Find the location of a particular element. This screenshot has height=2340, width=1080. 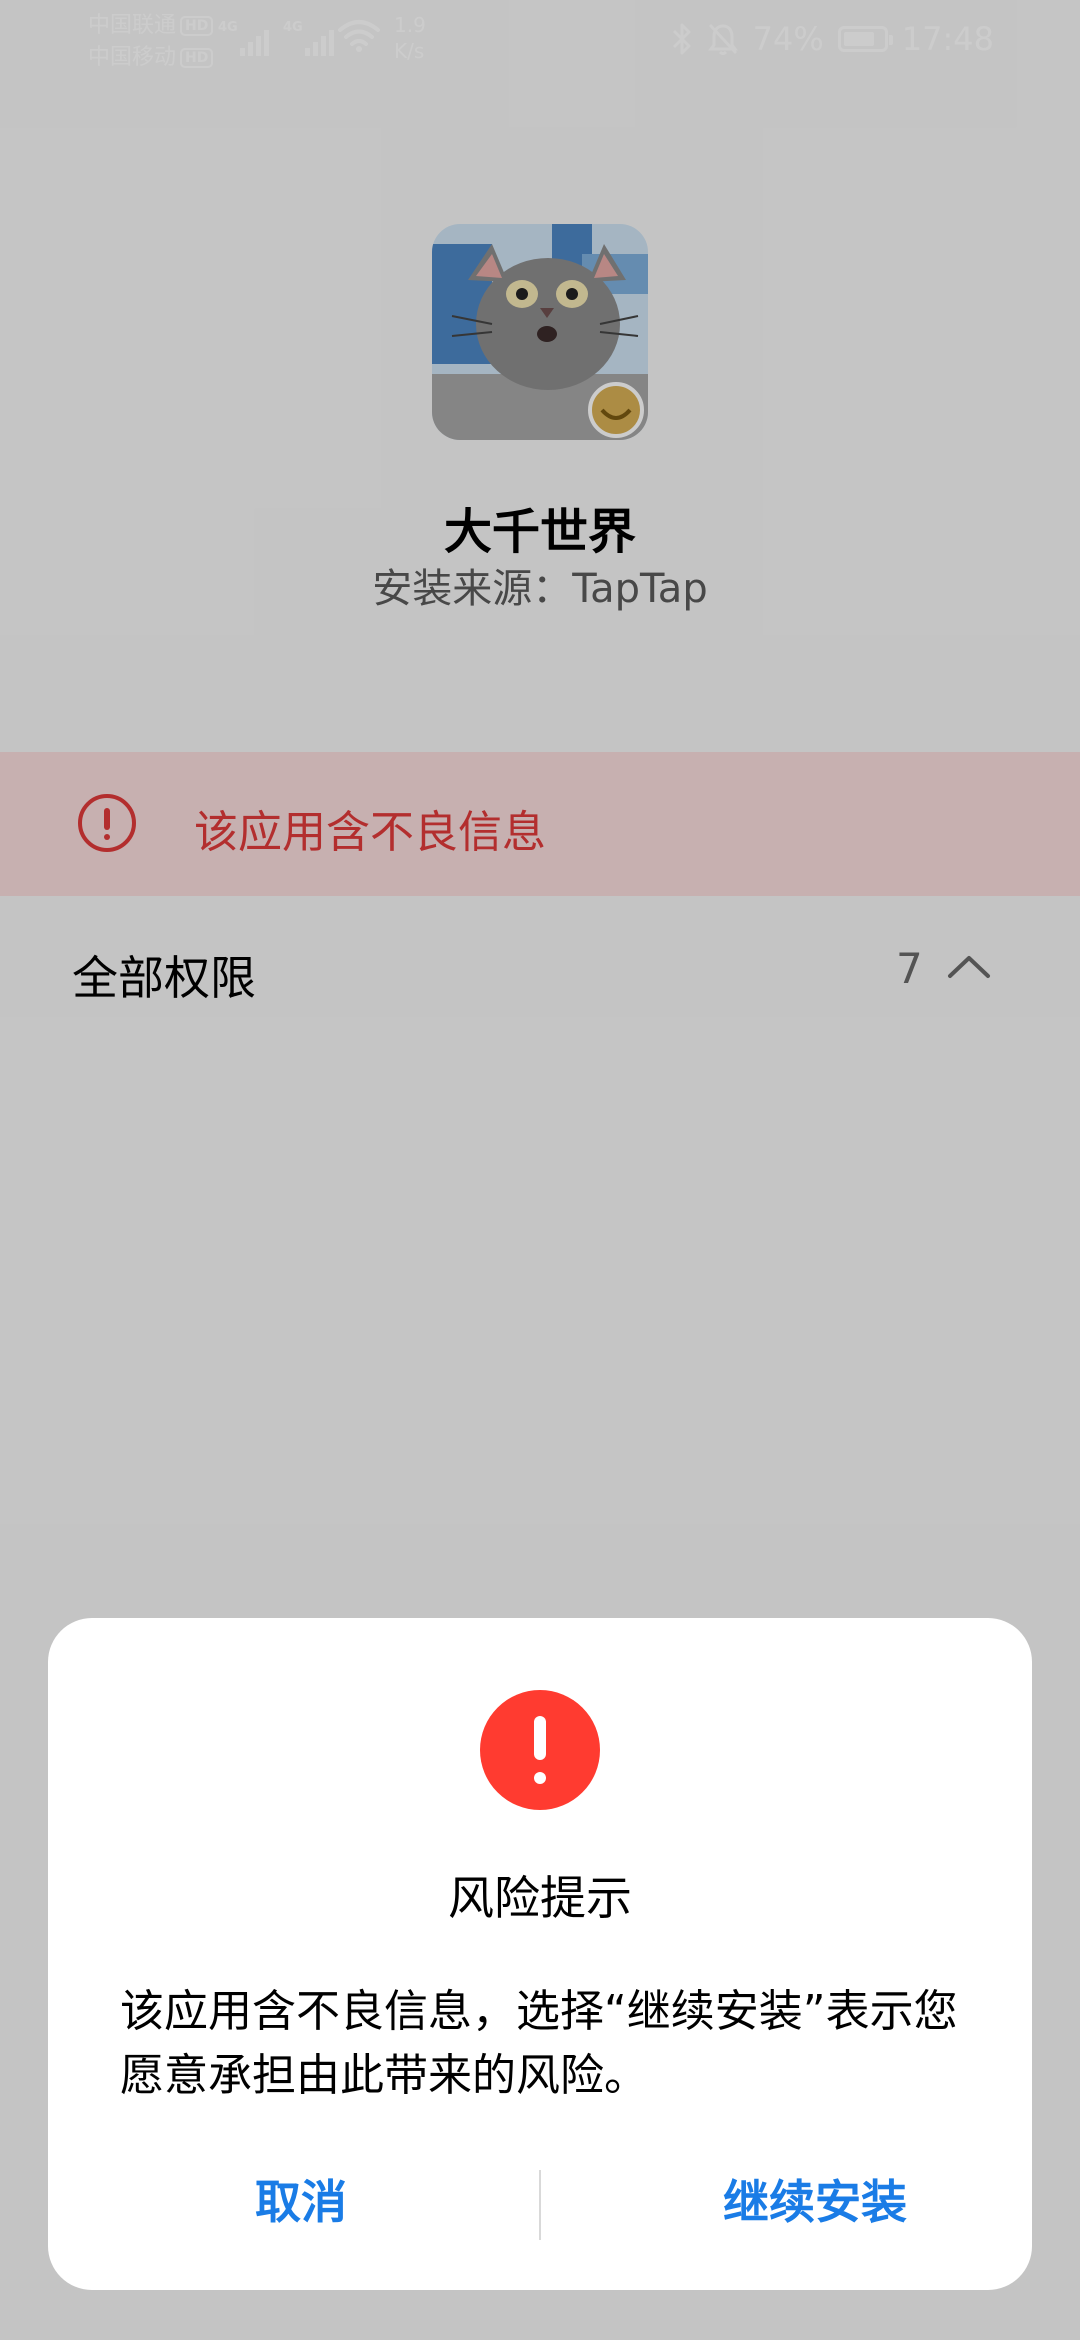

continue-install-button: 继续安装 is located at coordinates (815, 2202).